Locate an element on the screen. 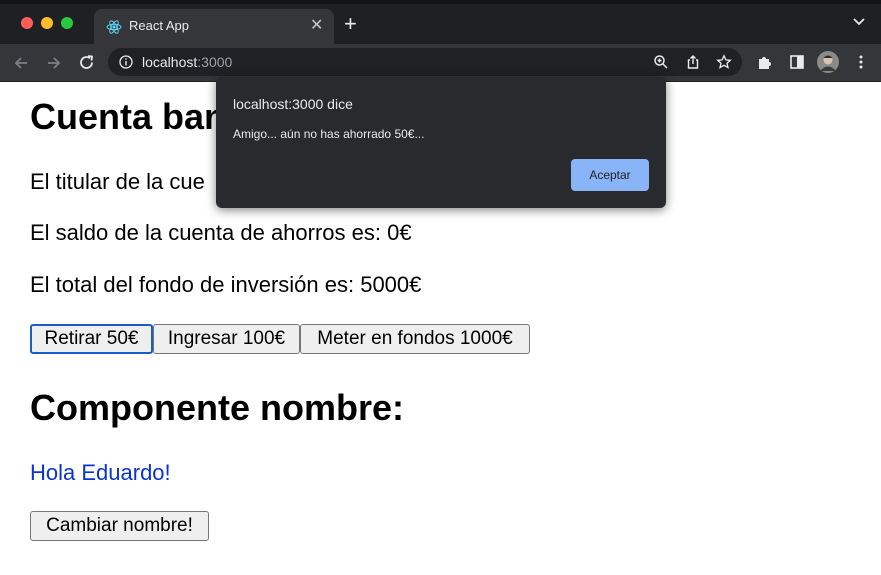  tab-close-icon: ✕ is located at coordinates (316, 25).